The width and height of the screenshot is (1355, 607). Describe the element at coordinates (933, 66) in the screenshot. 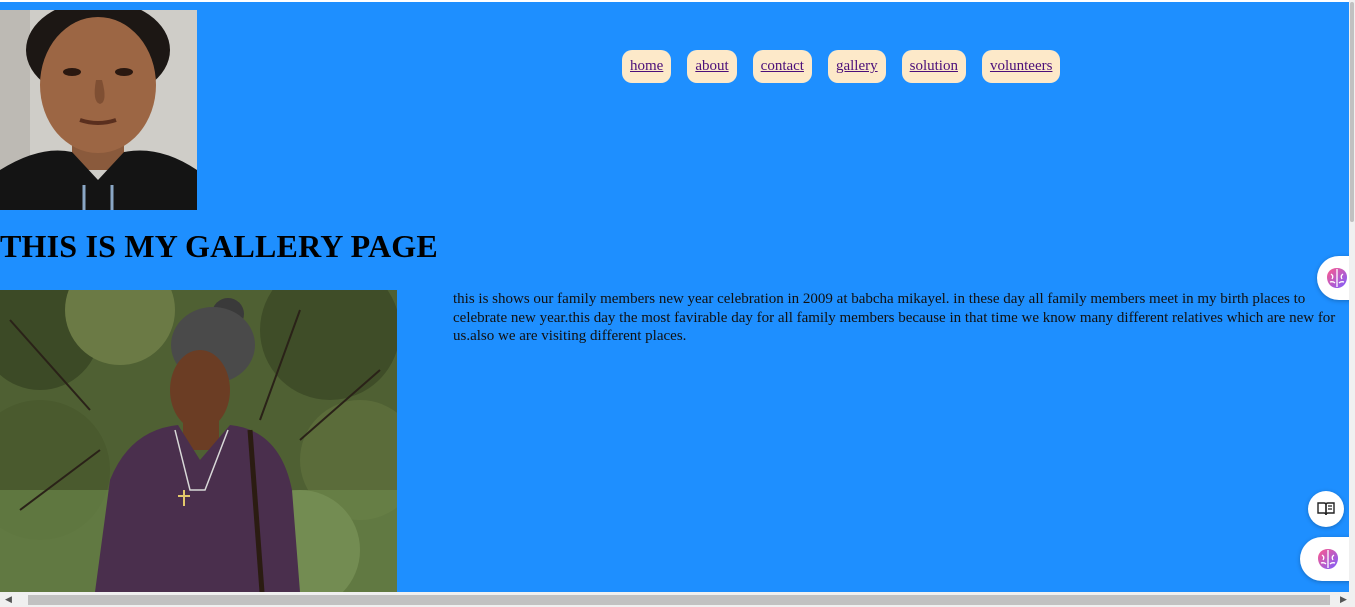

I see `nav-solution-link: solution` at that location.